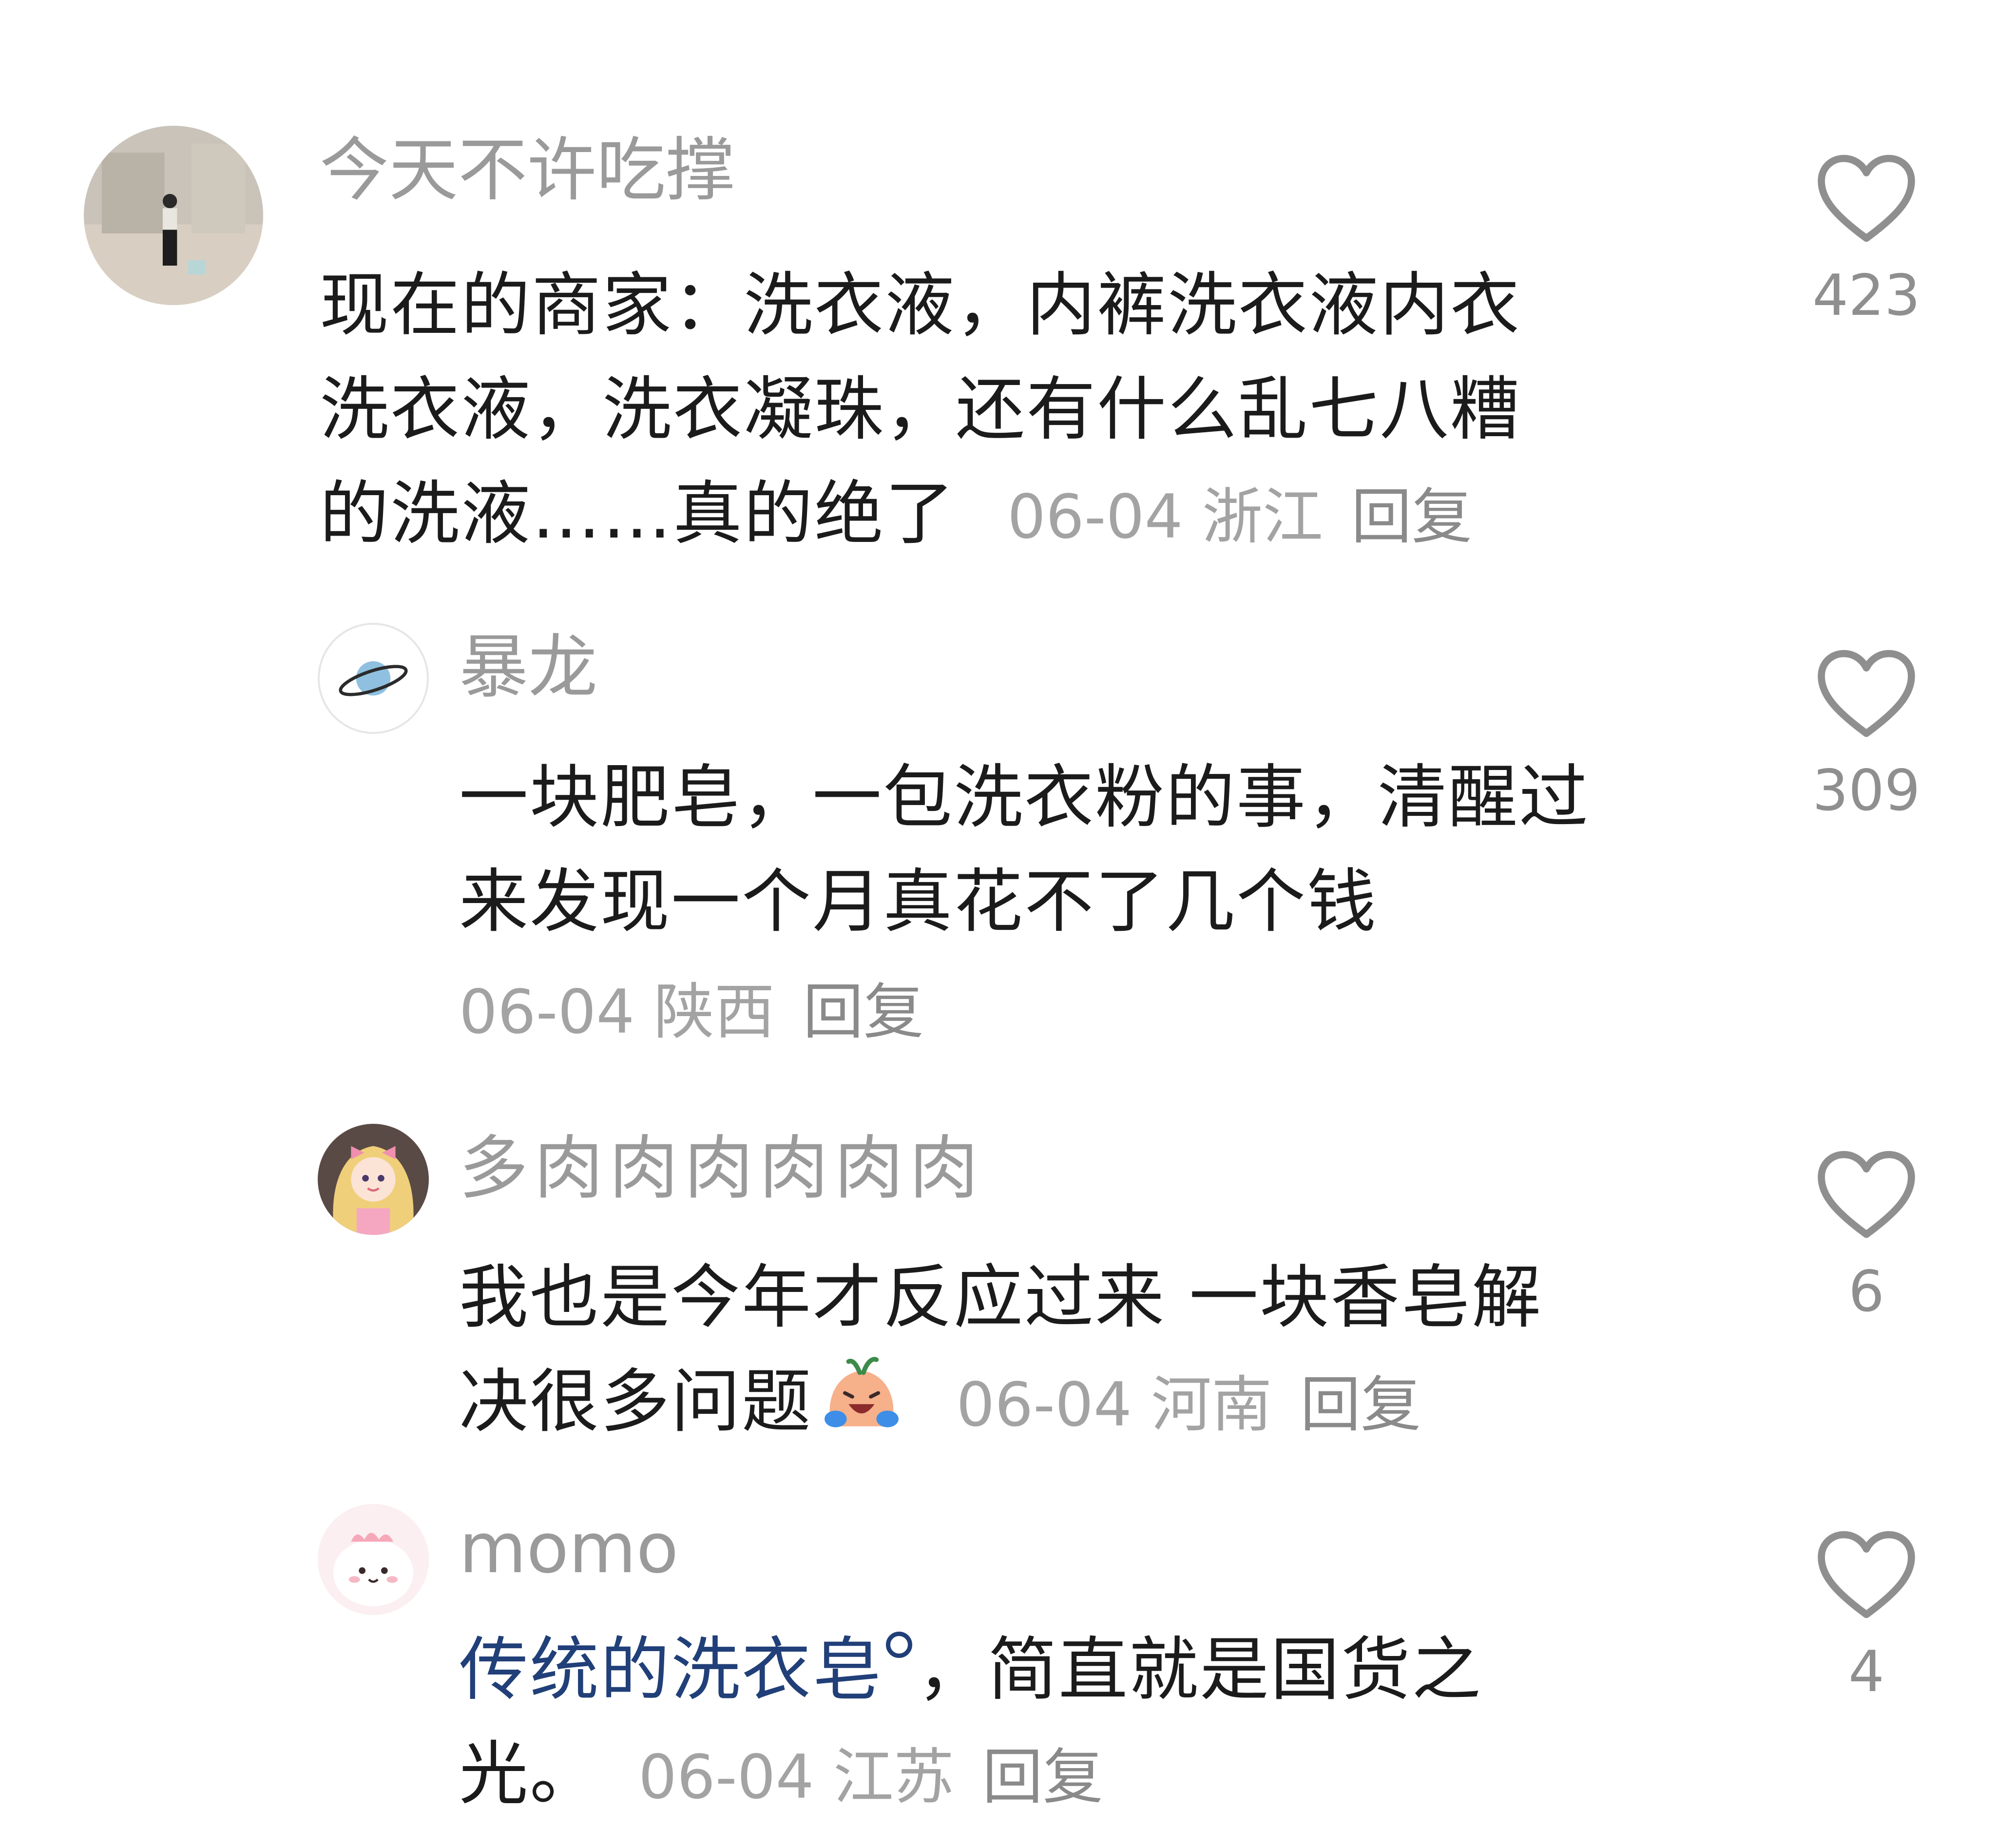 This screenshot has width=1996, height=1848. What do you see at coordinates (862, 1392) in the screenshot?
I see `laugh-cry-emoji-icon` at bounding box center [862, 1392].